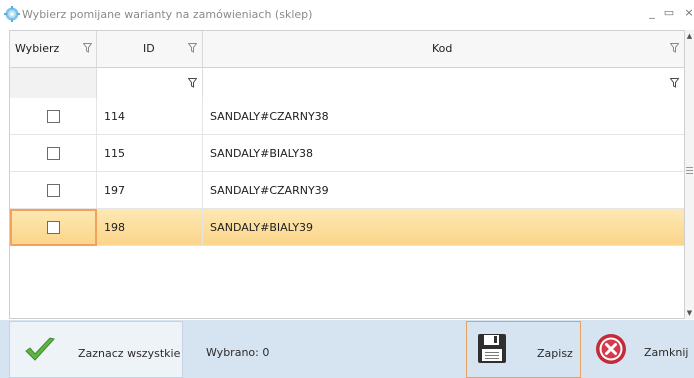 This screenshot has height=378, width=694. I want to click on column-header-kod: Kod, so click(443, 49).